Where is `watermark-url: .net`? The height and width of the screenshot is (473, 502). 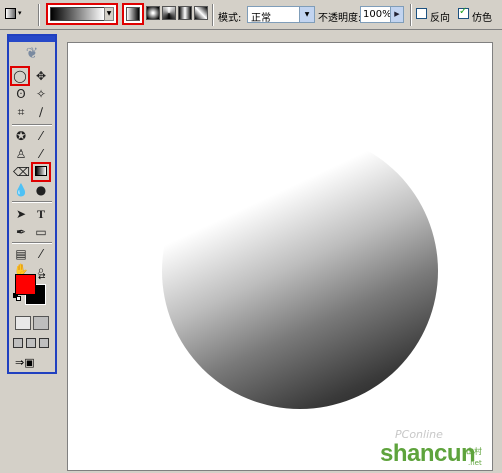 watermark-url: .net is located at coordinates (475, 463).